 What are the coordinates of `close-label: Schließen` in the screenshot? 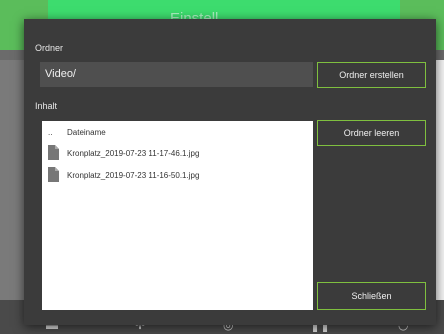 It's located at (371, 296).